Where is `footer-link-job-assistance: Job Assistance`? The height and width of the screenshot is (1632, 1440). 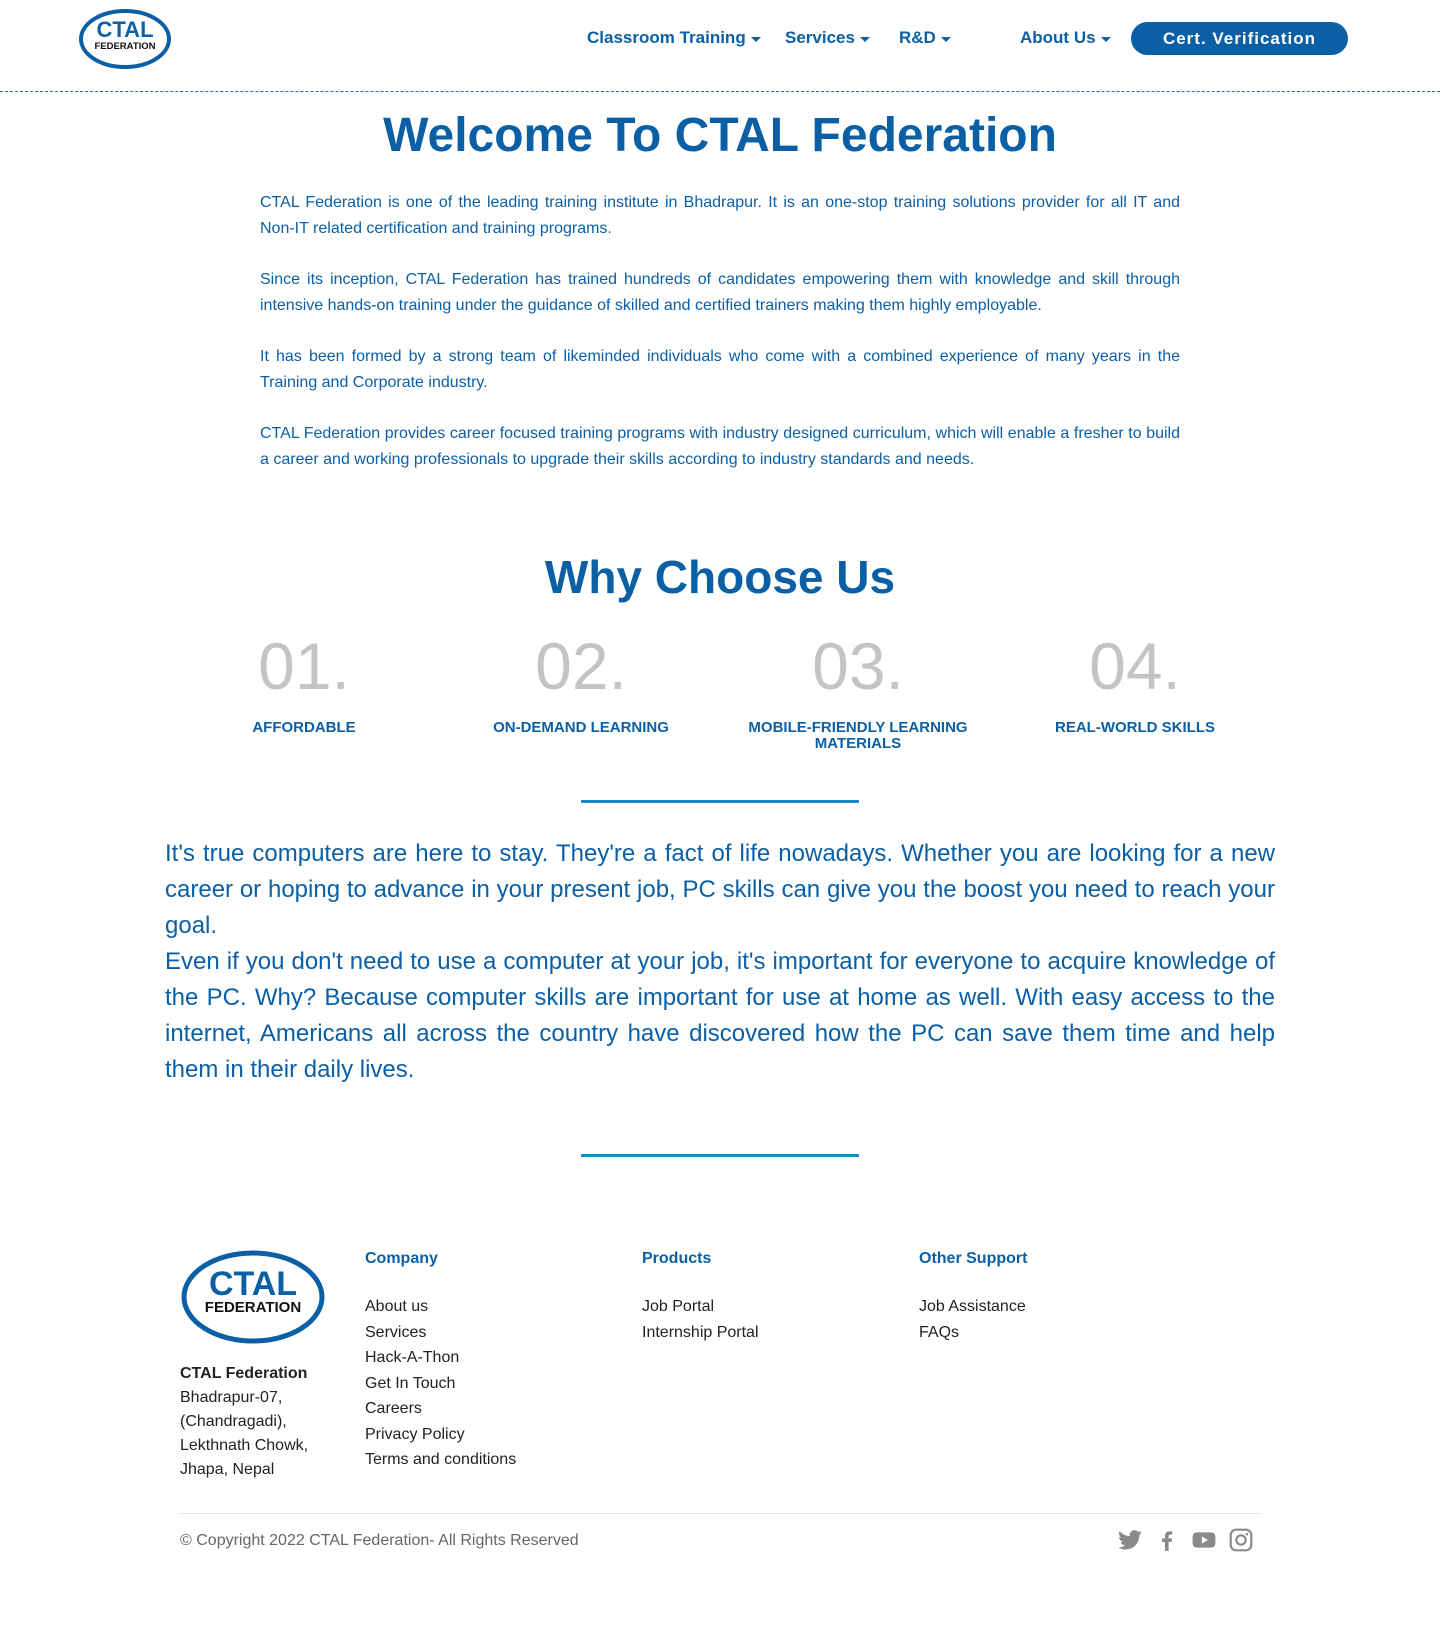
footer-link-job-assistance: Job Assistance is located at coordinates (973, 1307).